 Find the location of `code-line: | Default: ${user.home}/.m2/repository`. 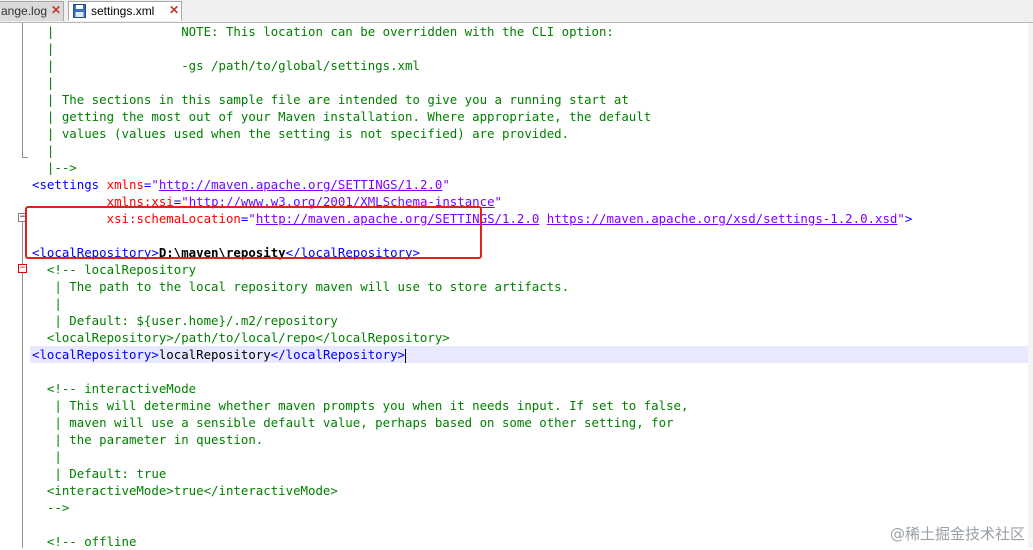

code-line: | Default: ${user.home}/.m2/repository is located at coordinates (185, 320).